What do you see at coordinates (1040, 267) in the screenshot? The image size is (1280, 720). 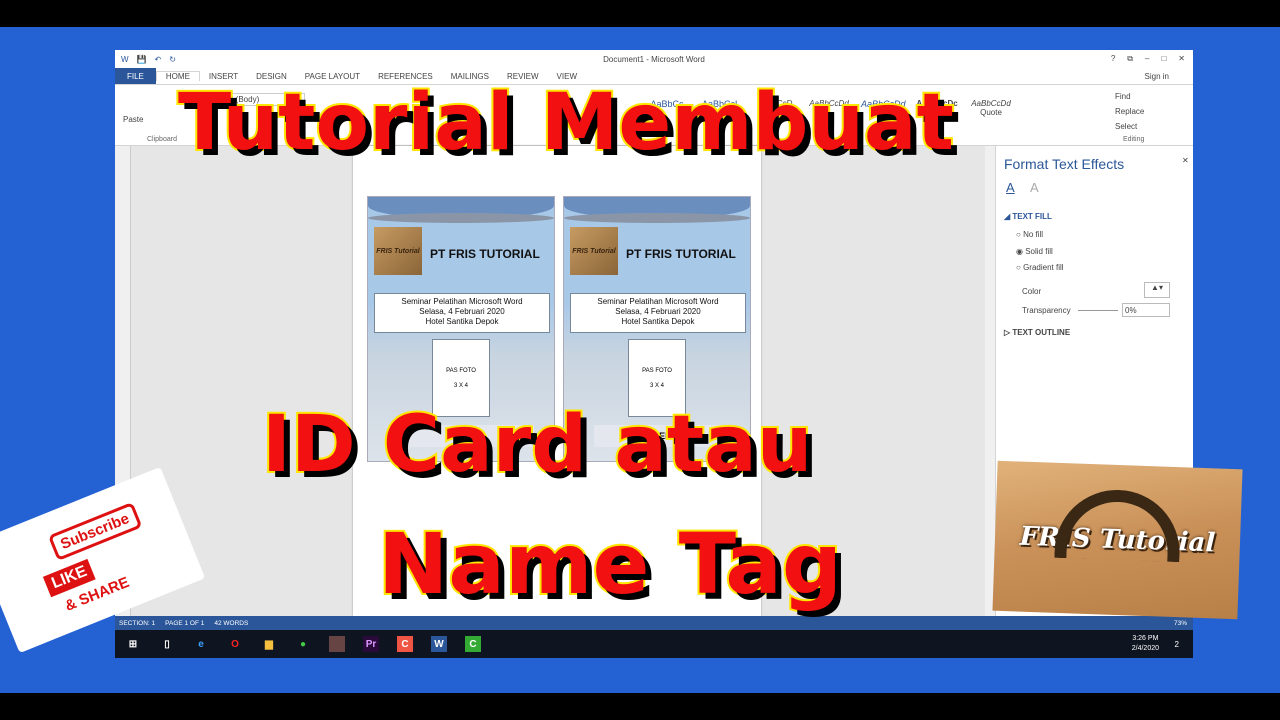 I see `gradient-fill-radio: ○ Gradient fill` at bounding box center [1040, 267].